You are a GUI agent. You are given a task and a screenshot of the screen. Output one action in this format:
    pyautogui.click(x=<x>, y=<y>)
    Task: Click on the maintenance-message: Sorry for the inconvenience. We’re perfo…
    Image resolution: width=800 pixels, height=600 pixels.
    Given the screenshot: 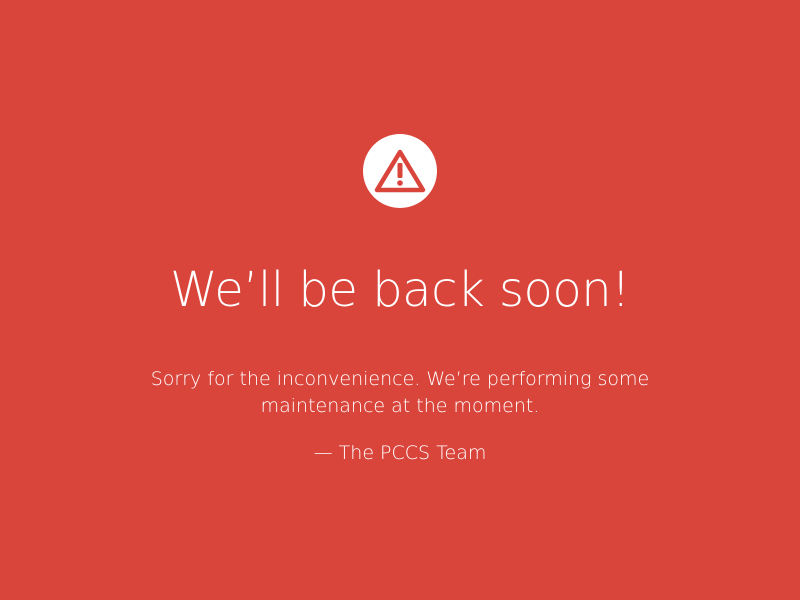 What is the action you would take?
    pyautogui.click(x=400, y=392)
    